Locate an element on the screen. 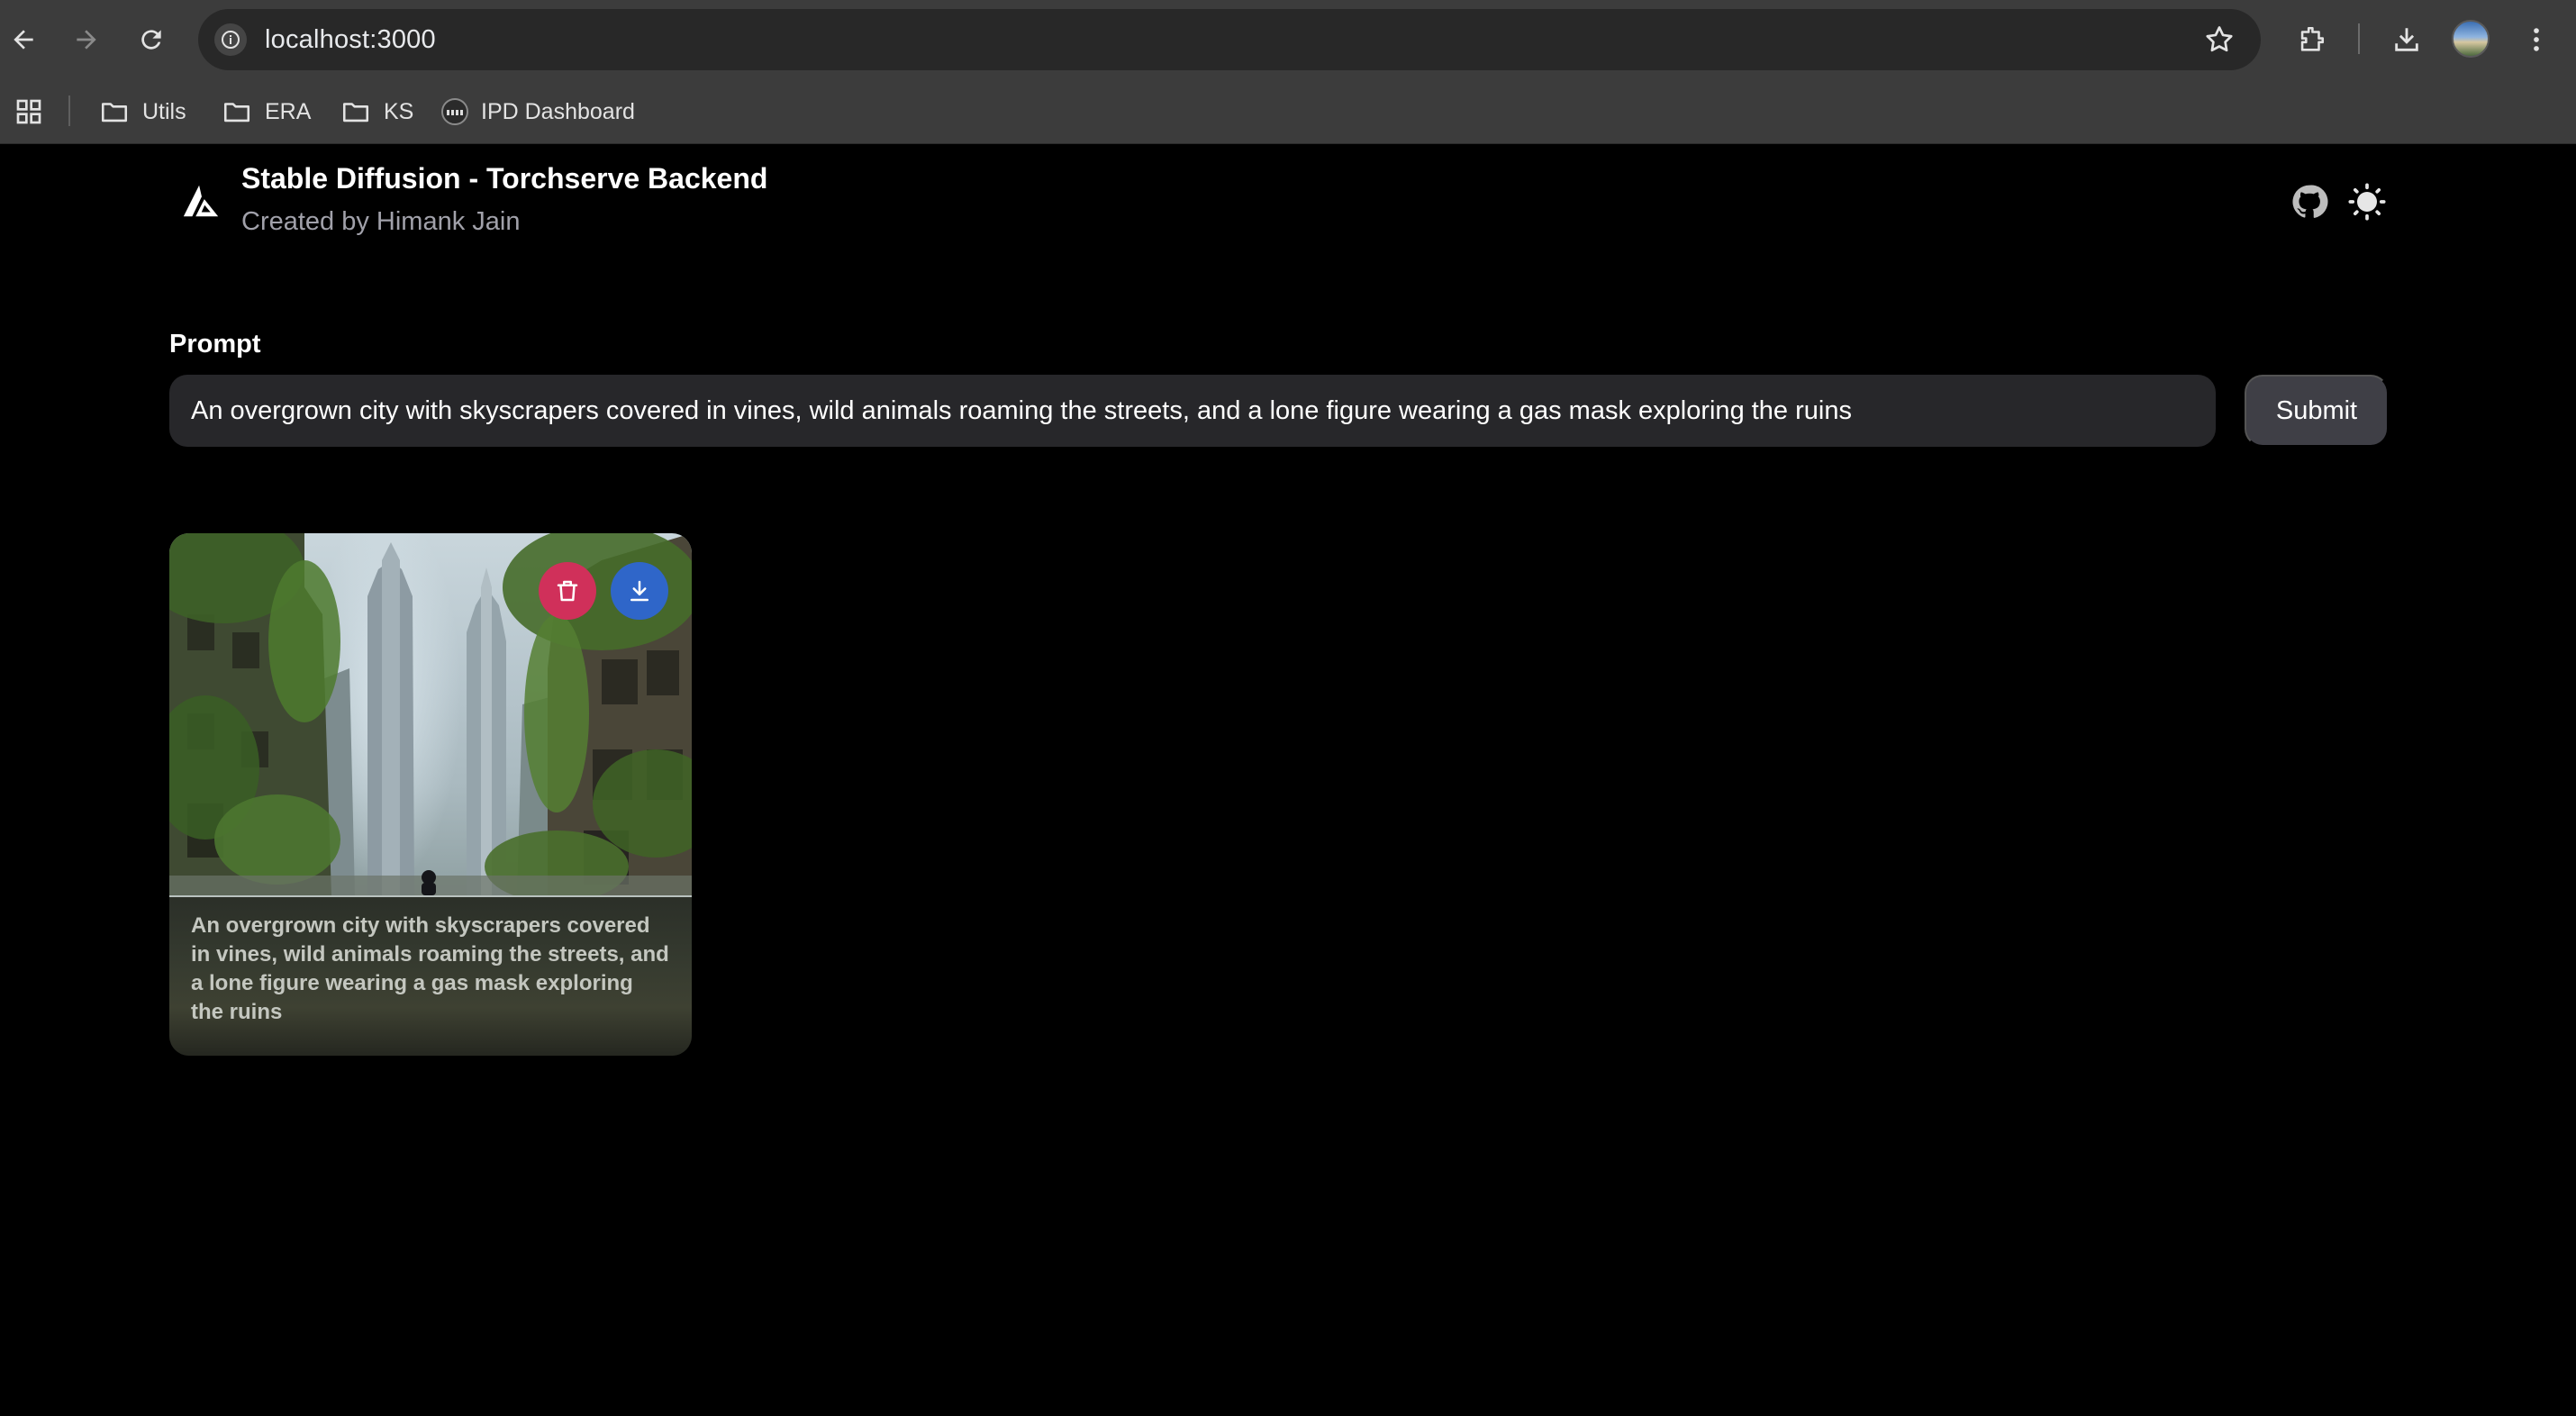 The width and height of the screenshot is (2576, 1416). bookmark-era: ERA is located at coordinates (266, 112).